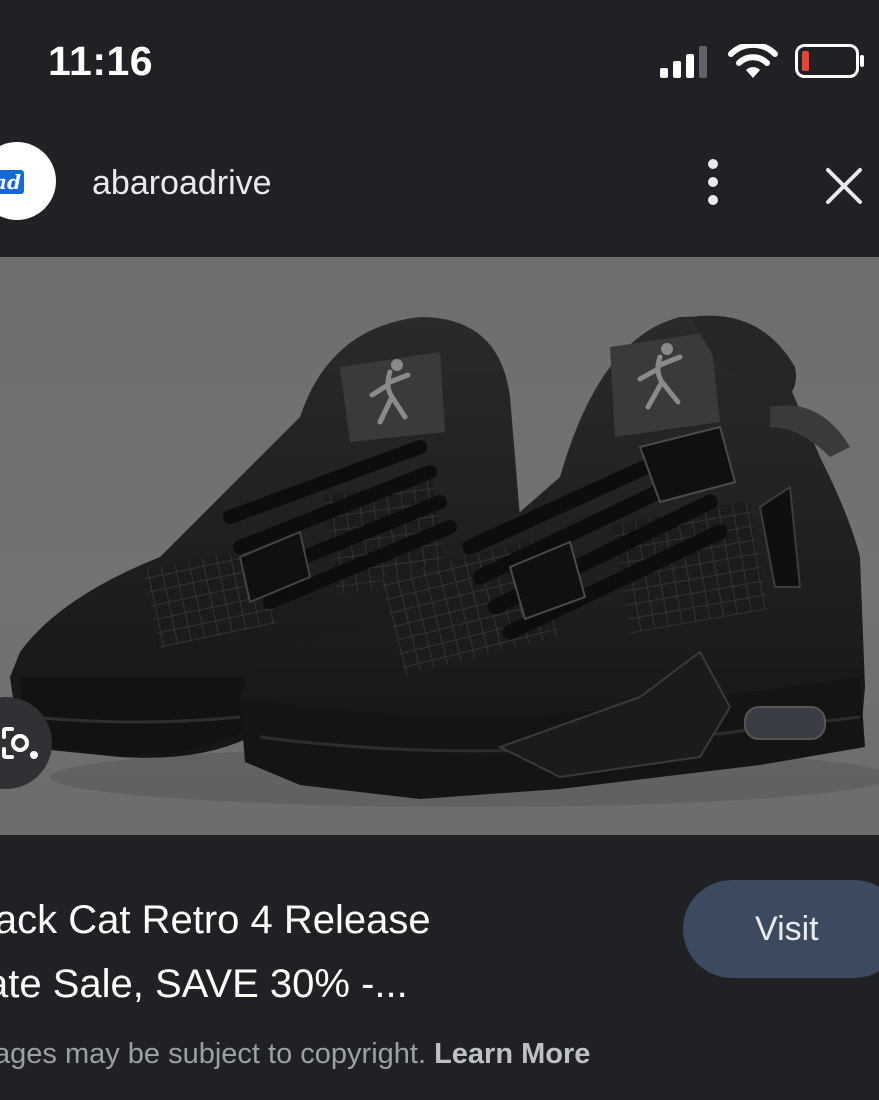 This screenshot has width=879, height=1100. Describe the element at coordinates (28, 181) in the screenshot. I see `site-favicon: ad` at that location.